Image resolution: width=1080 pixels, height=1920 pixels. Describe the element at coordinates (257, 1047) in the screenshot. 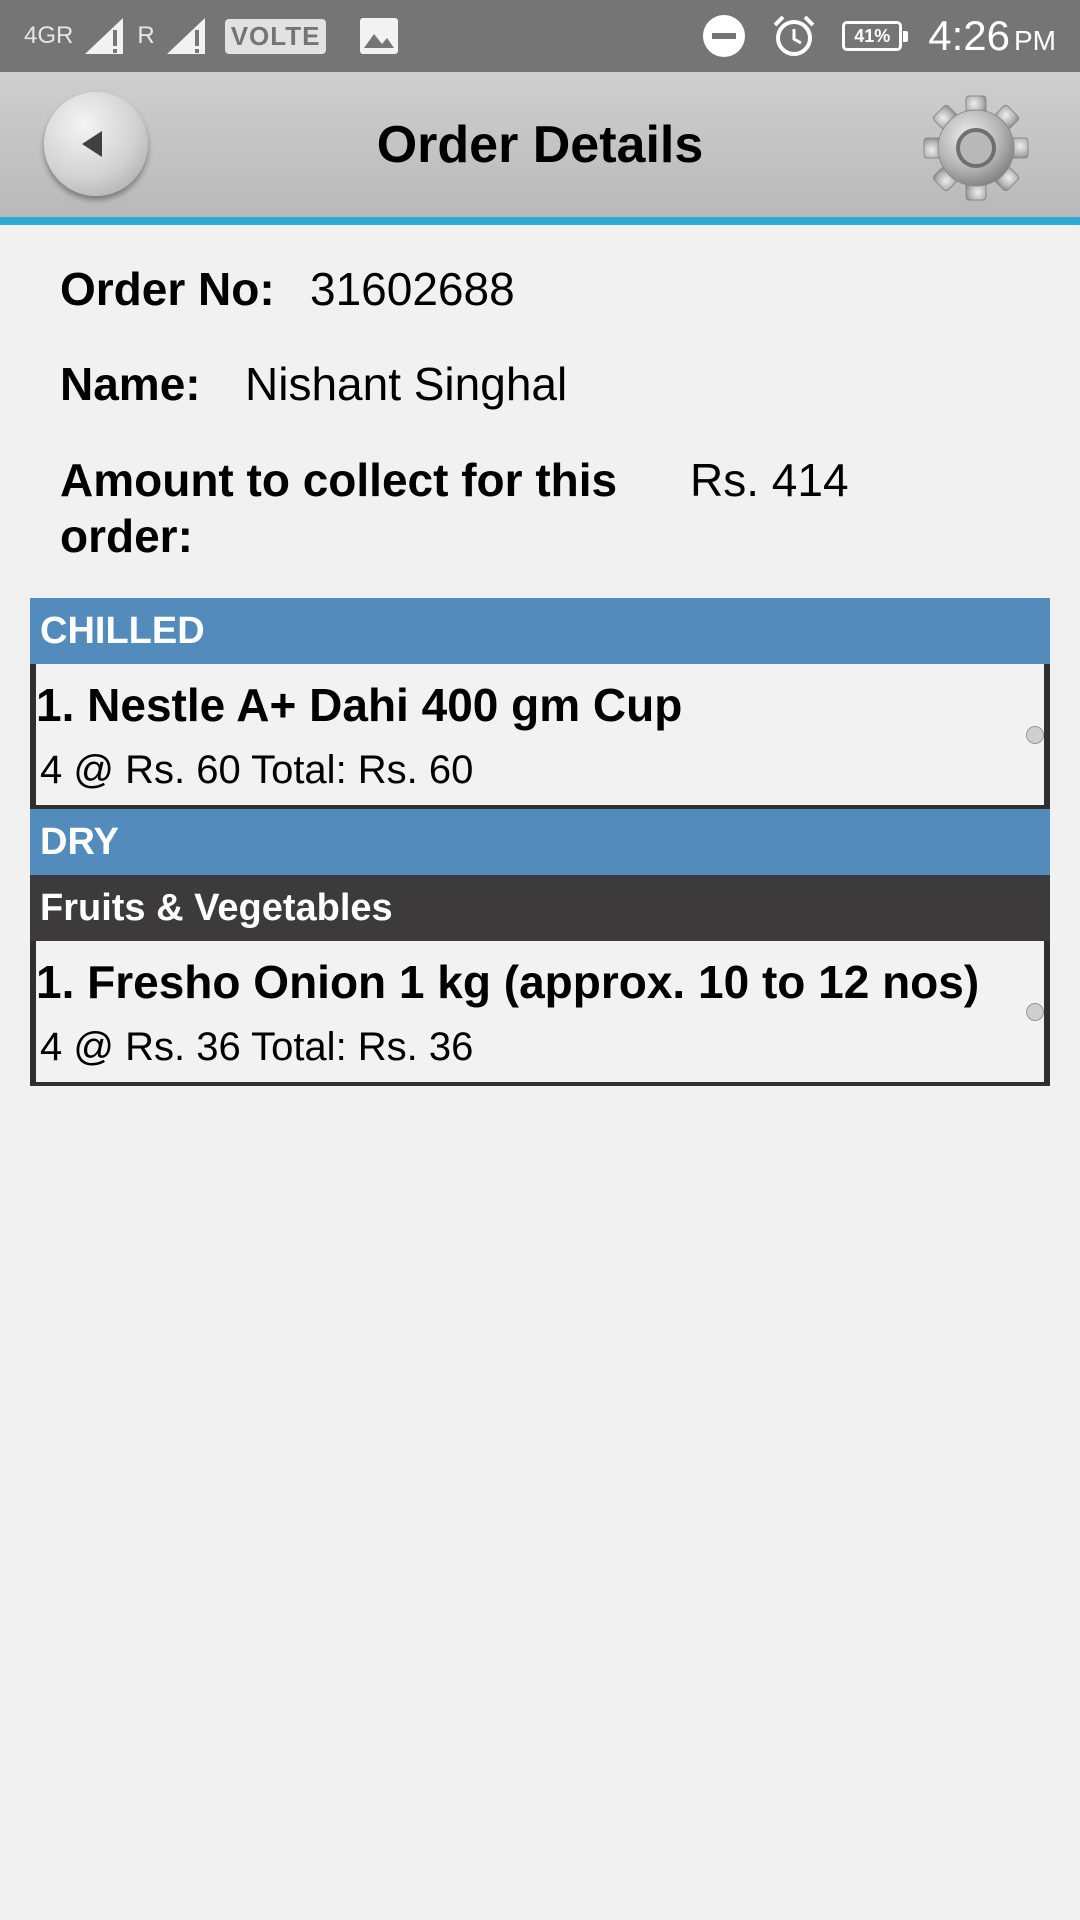

I see `item-detail: 4 @ Rs. 36 Total: Rs. 36` at that location.